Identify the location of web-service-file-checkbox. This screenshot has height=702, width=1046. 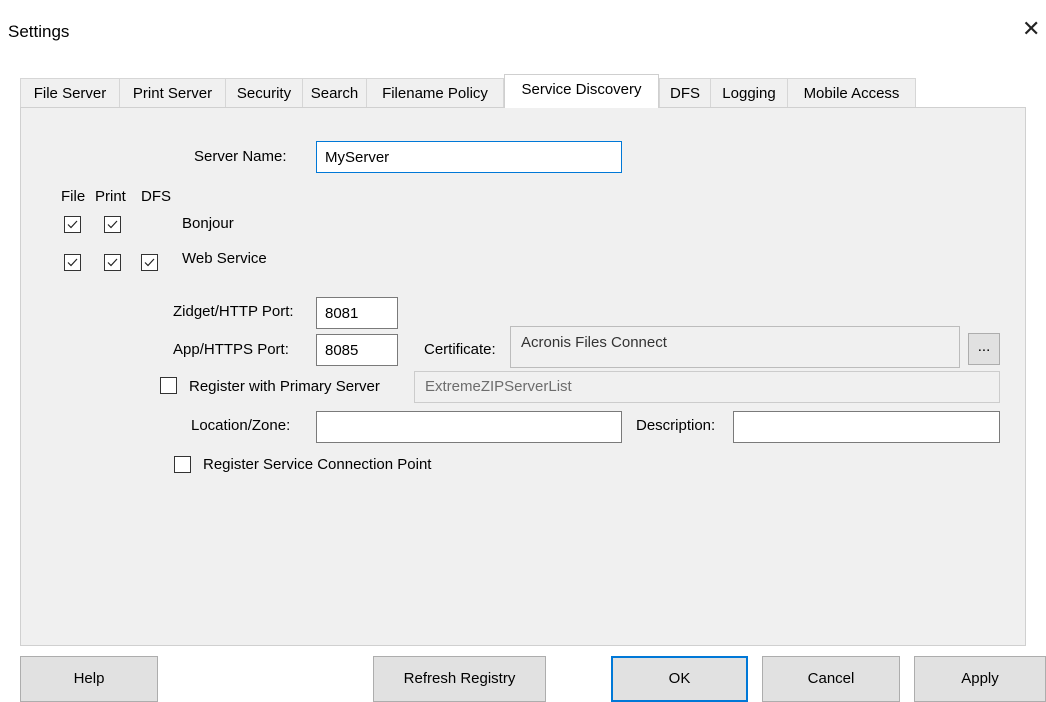
(72, 262).